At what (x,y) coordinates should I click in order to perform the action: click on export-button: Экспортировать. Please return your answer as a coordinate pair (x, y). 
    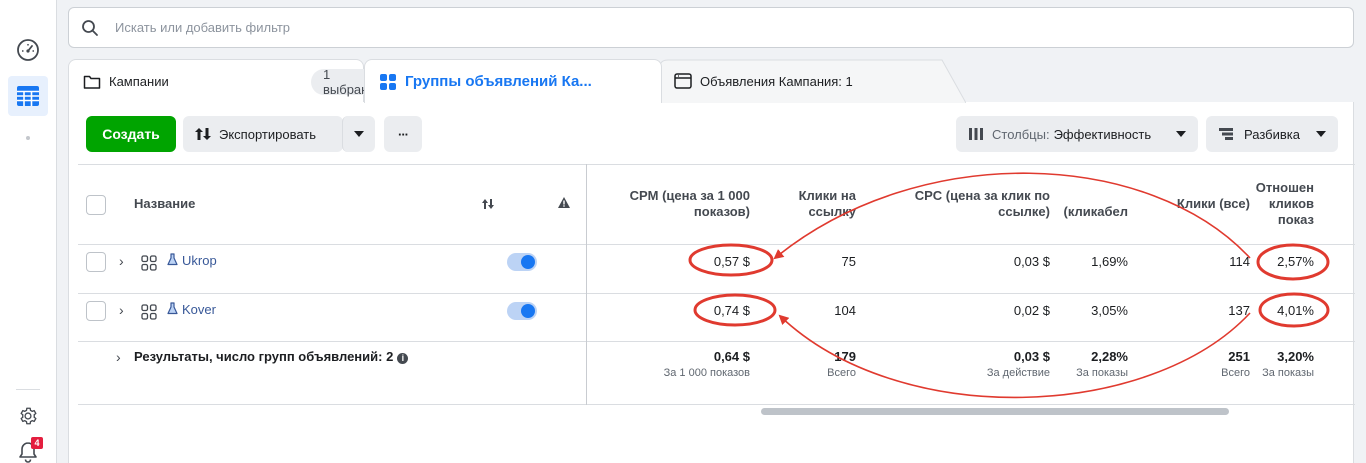
    Looking at the image, I should click on (263, 134).